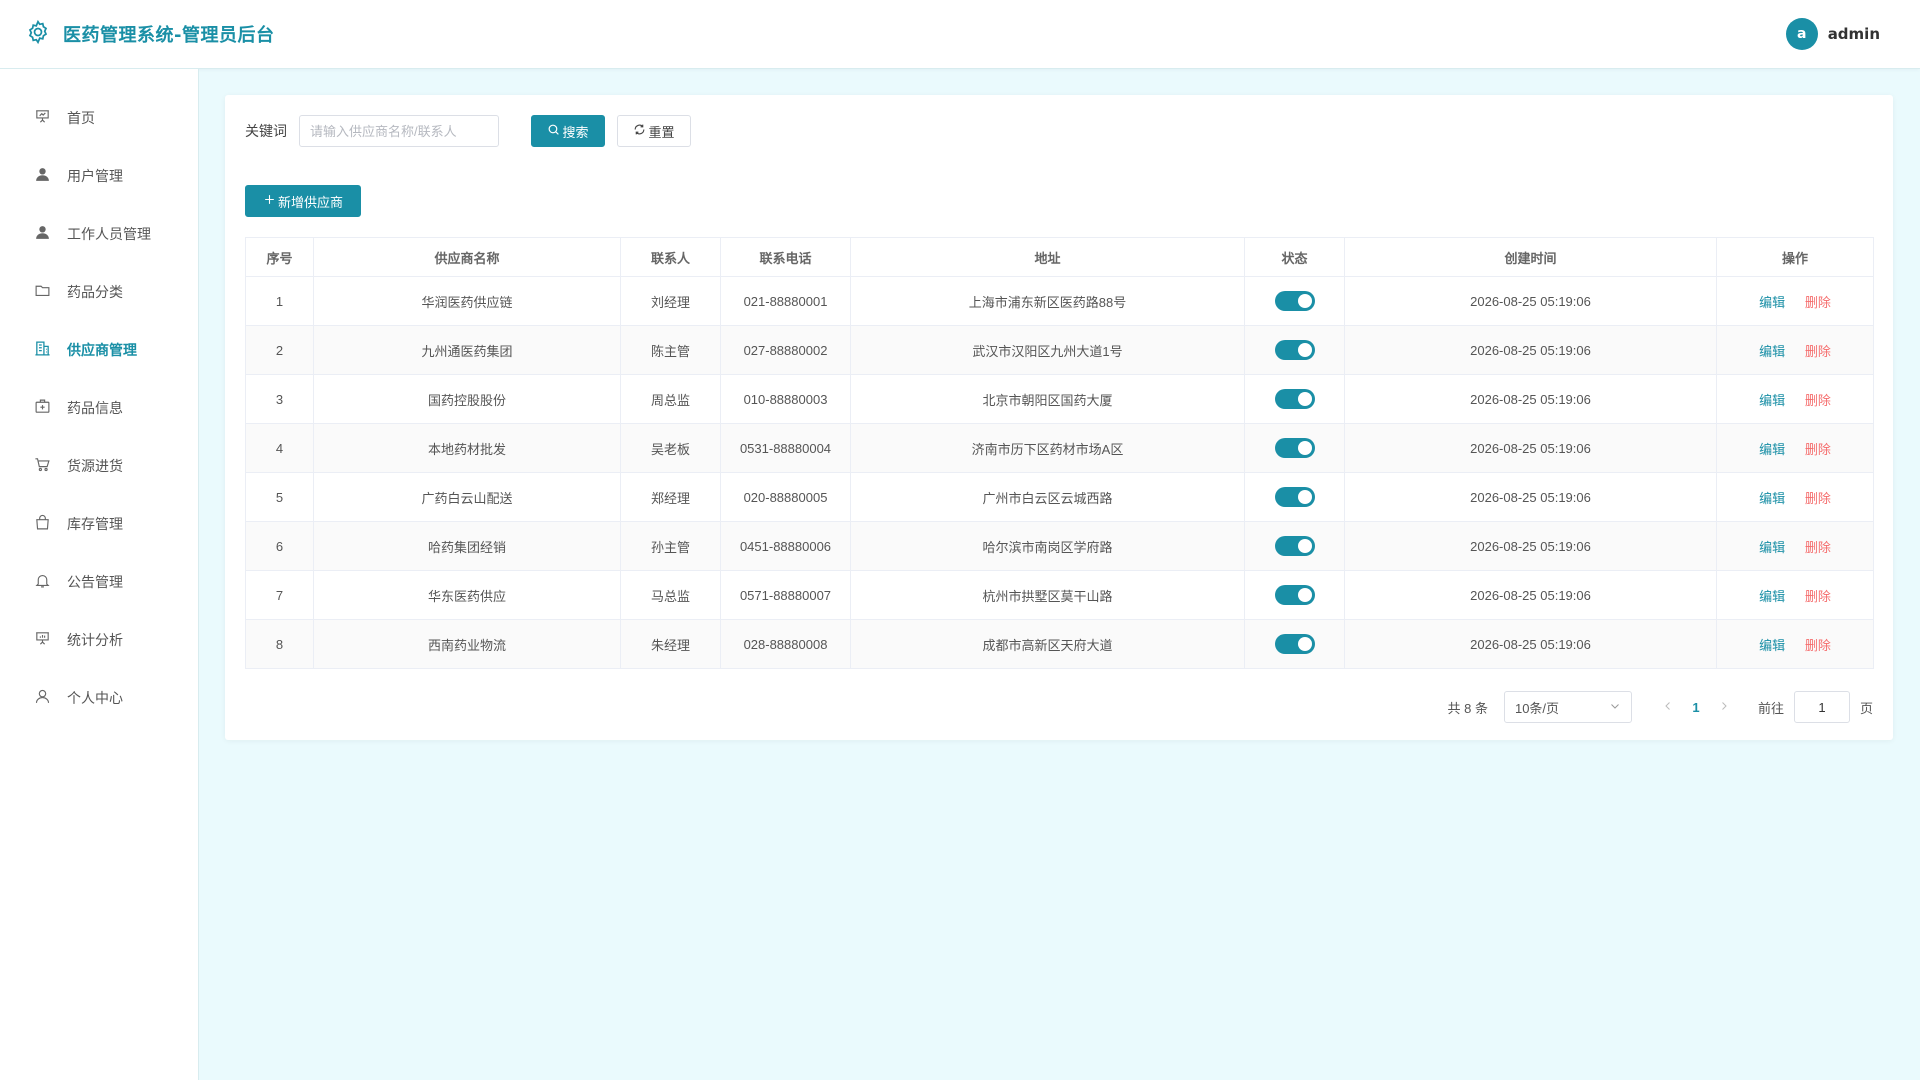  Describe the element at coordinates (50, 176) in the screenshot. I see `user-filled-icon` at that location.